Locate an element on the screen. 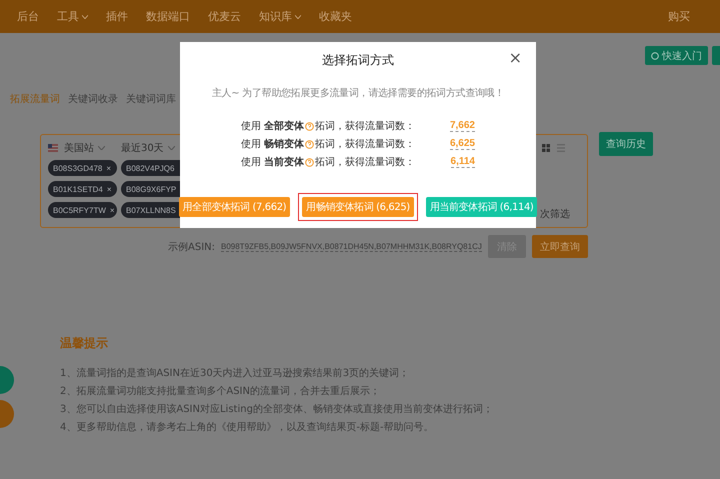 Image resolution: width=720 pixels, height=479 pixels. dialog-subtitle: 主人~ 为了帮助您拓展更多流量词，请选择需要的拓词方式查询哦！ is located at coordinates (358, 93).